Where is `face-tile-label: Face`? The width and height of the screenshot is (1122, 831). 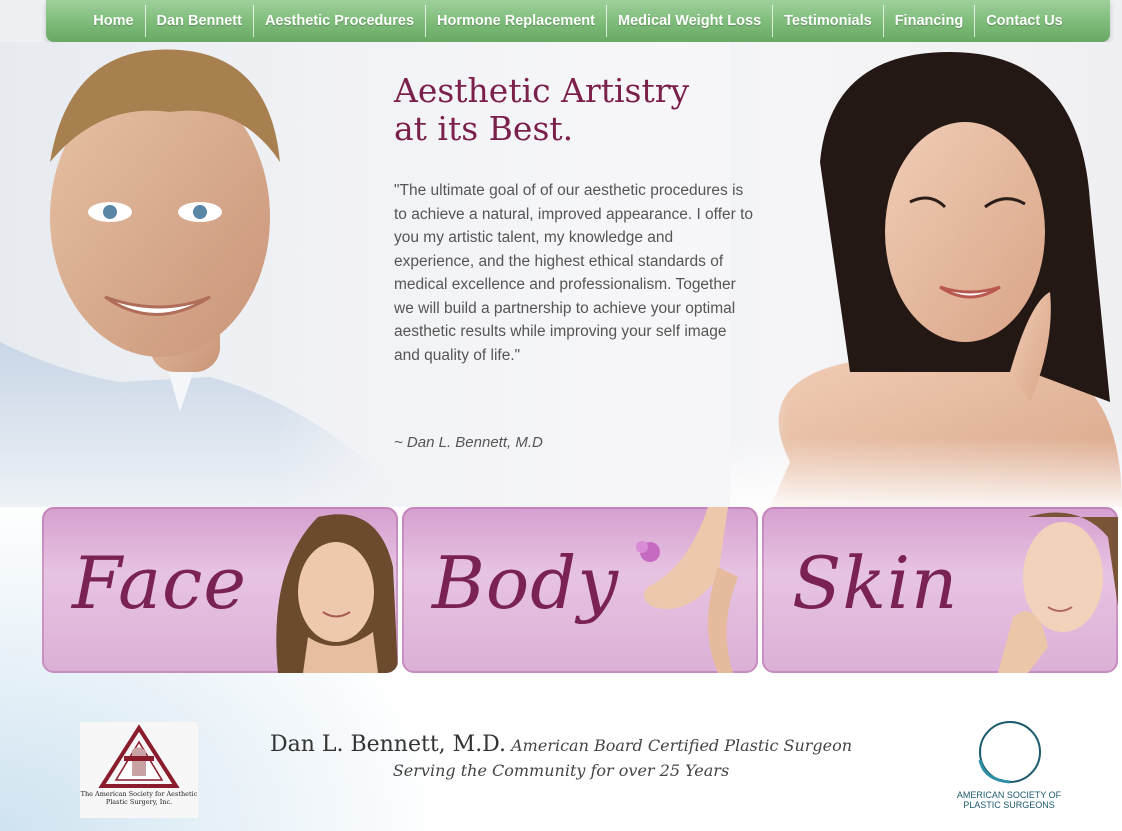 face-tile-label: Face is located at coordinates (159, 583).